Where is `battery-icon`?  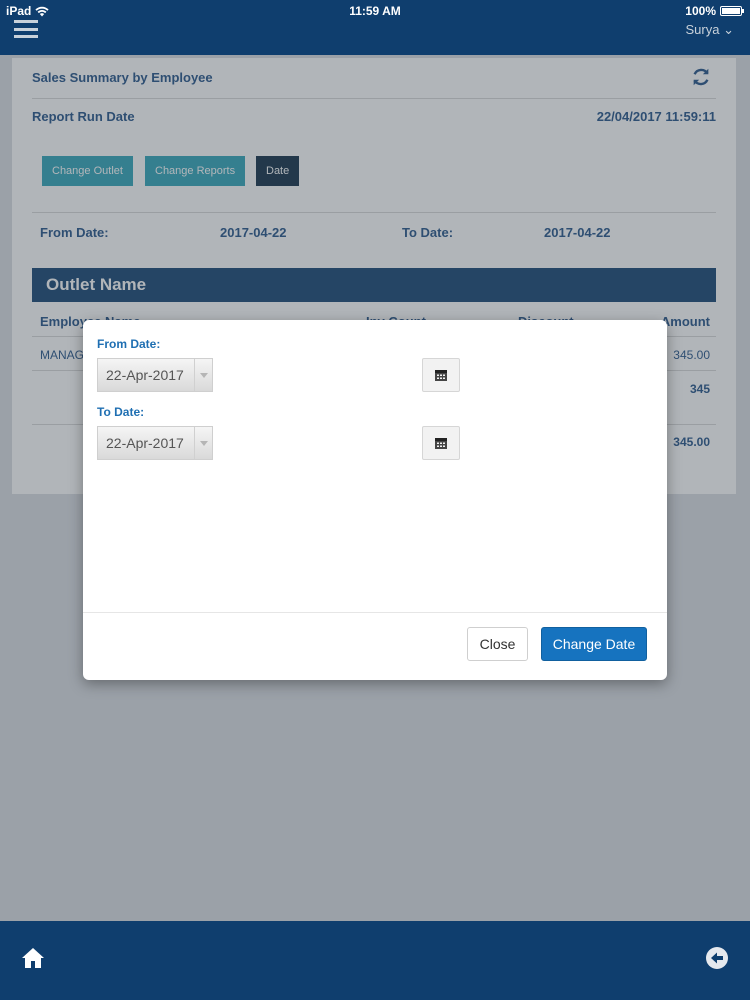
battery-icon is located at coordinates (732, 11).